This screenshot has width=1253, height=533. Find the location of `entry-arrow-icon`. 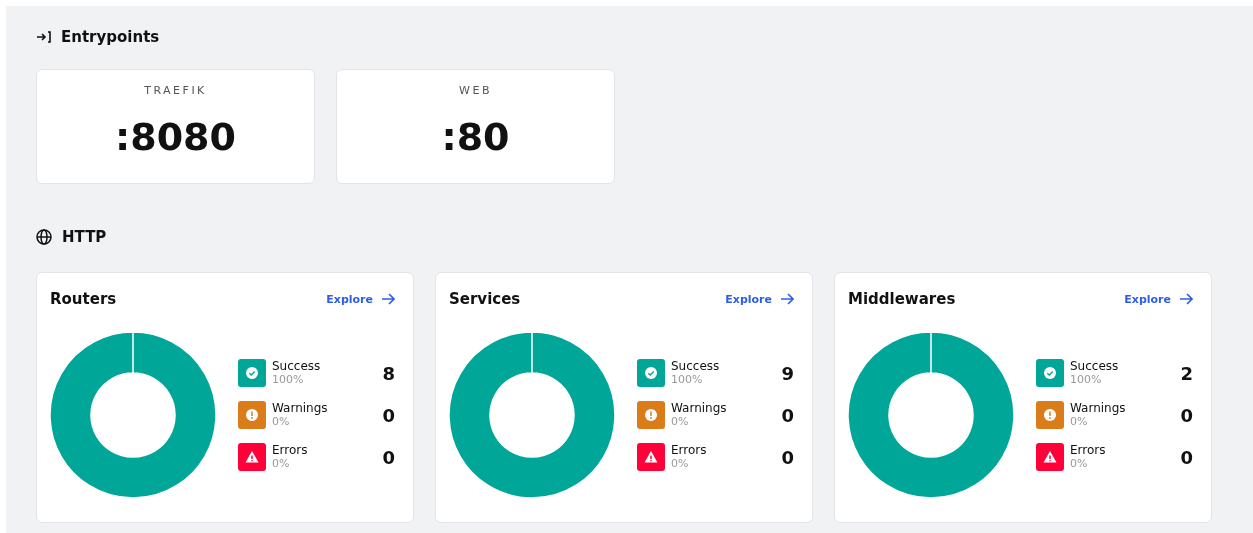

entry-arrow-icon is located at coordinates (43, 37).